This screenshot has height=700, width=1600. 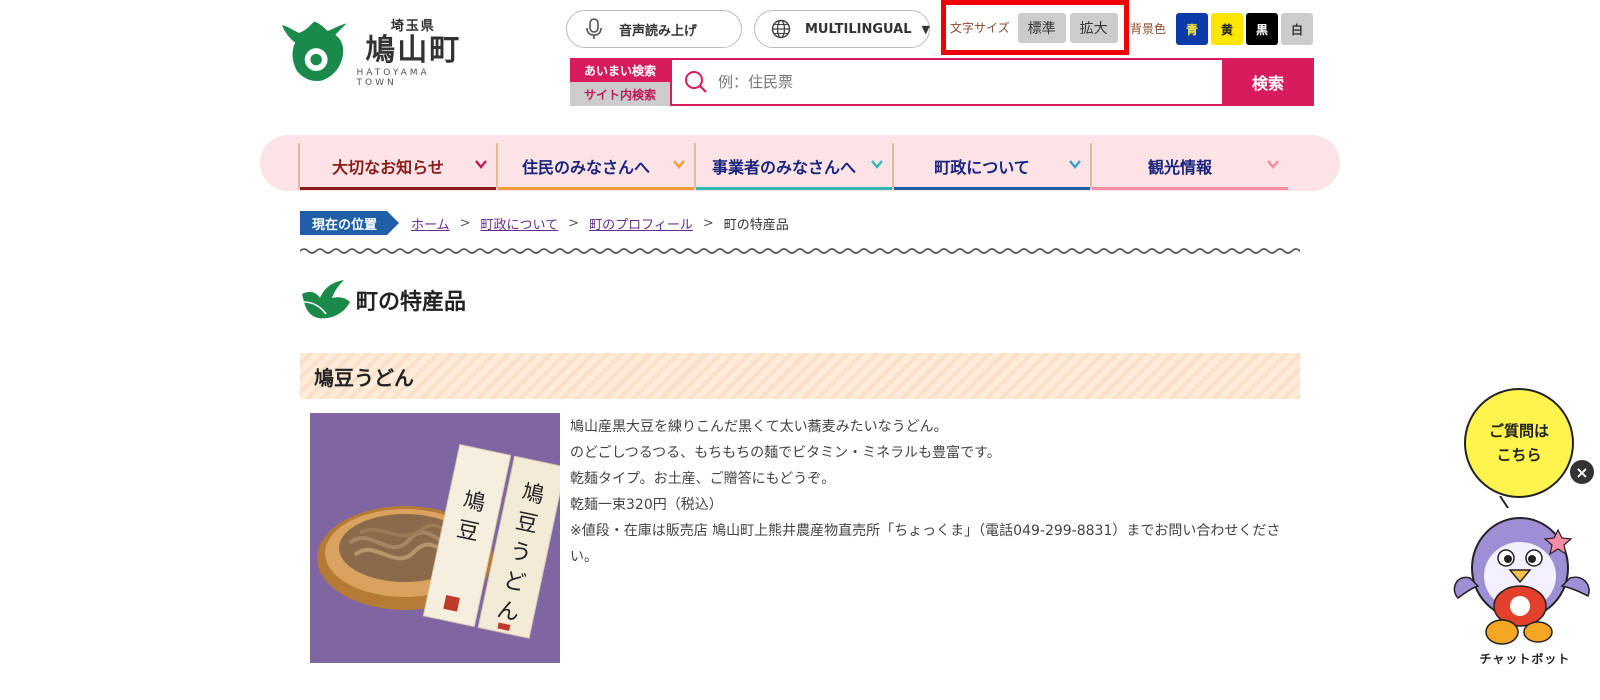 I want to click on site-logo: 埼玉県 鳩山町 HATOYAMA TOWN, so click(x=375, y=51).